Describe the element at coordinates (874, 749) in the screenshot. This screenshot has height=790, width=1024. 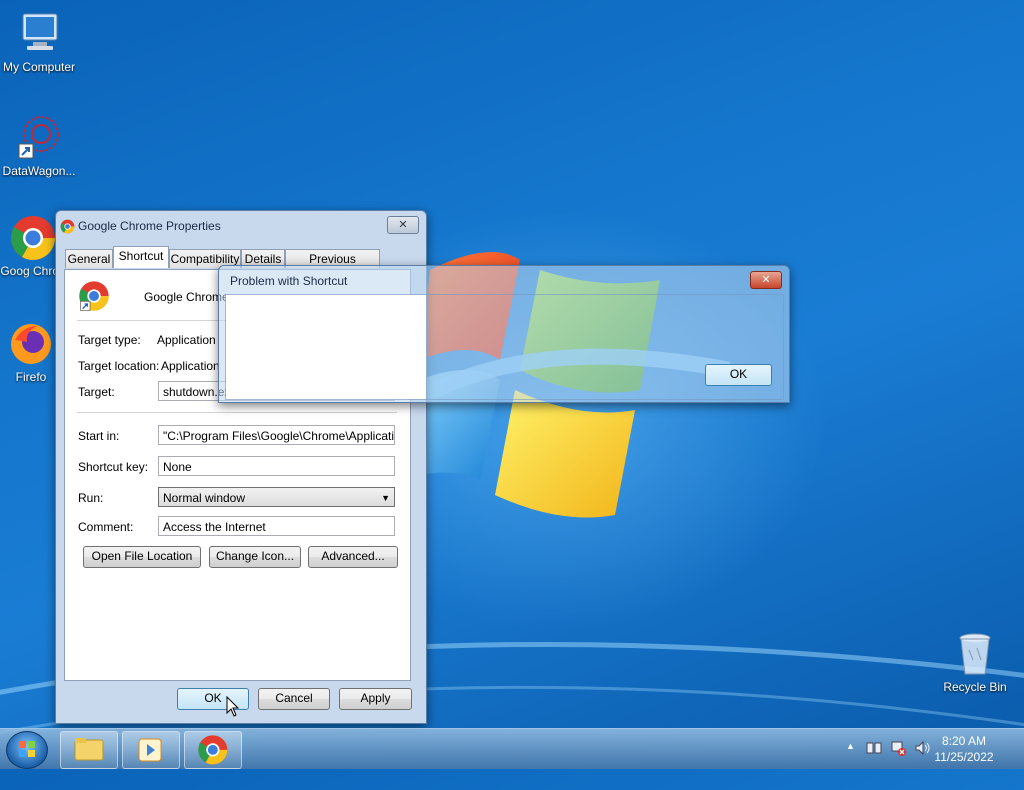
I see `action-center-icon` at that location.